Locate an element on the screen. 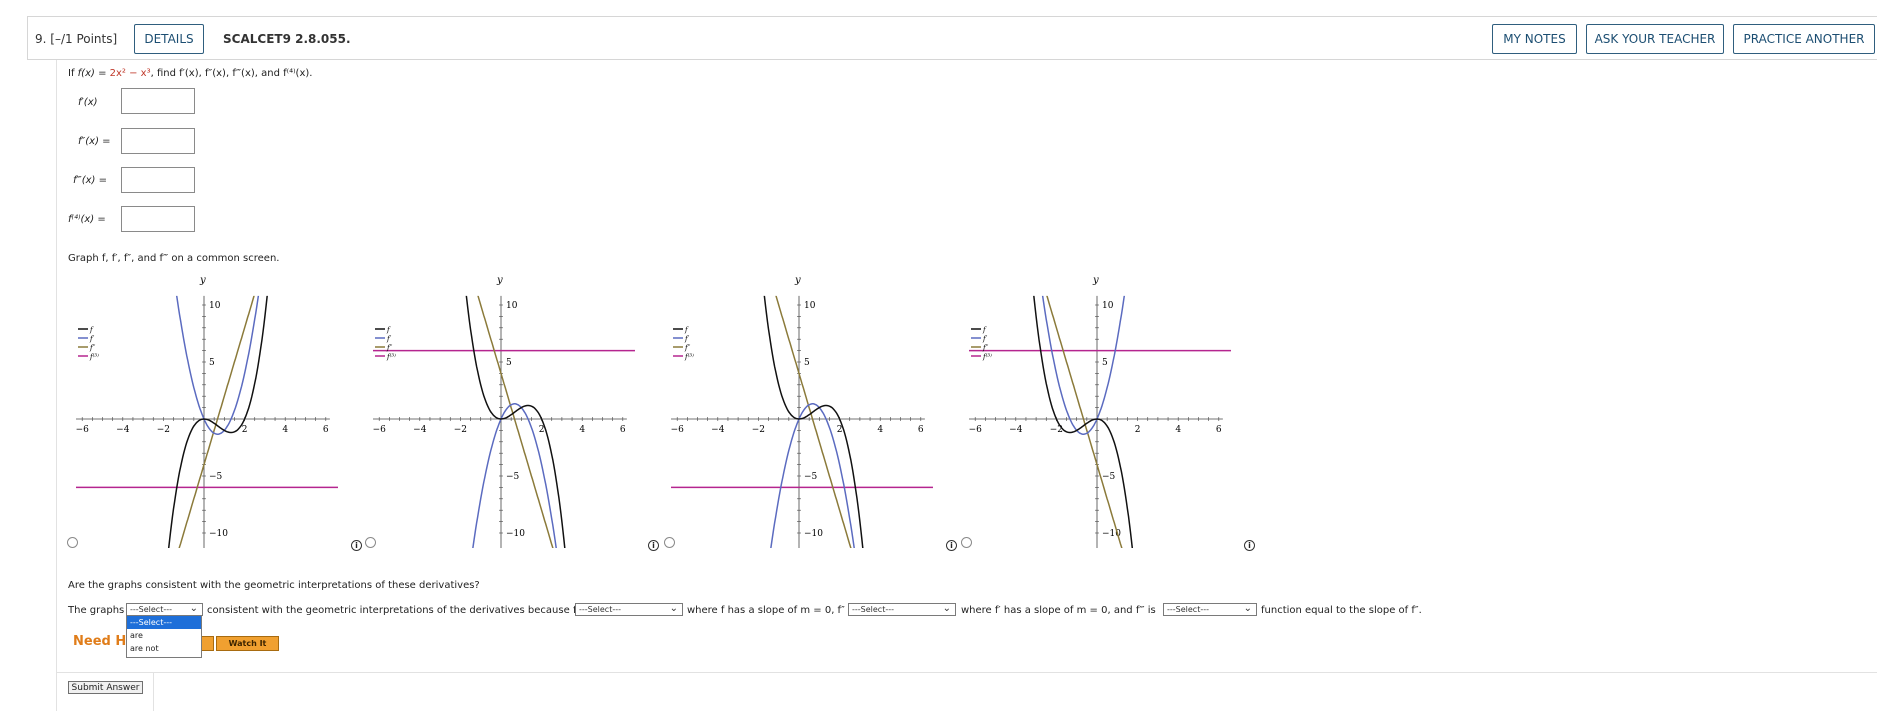 The width and height of the screenshot is (1877, 711). f-double-prime-input is located at coordinates (158, 141).